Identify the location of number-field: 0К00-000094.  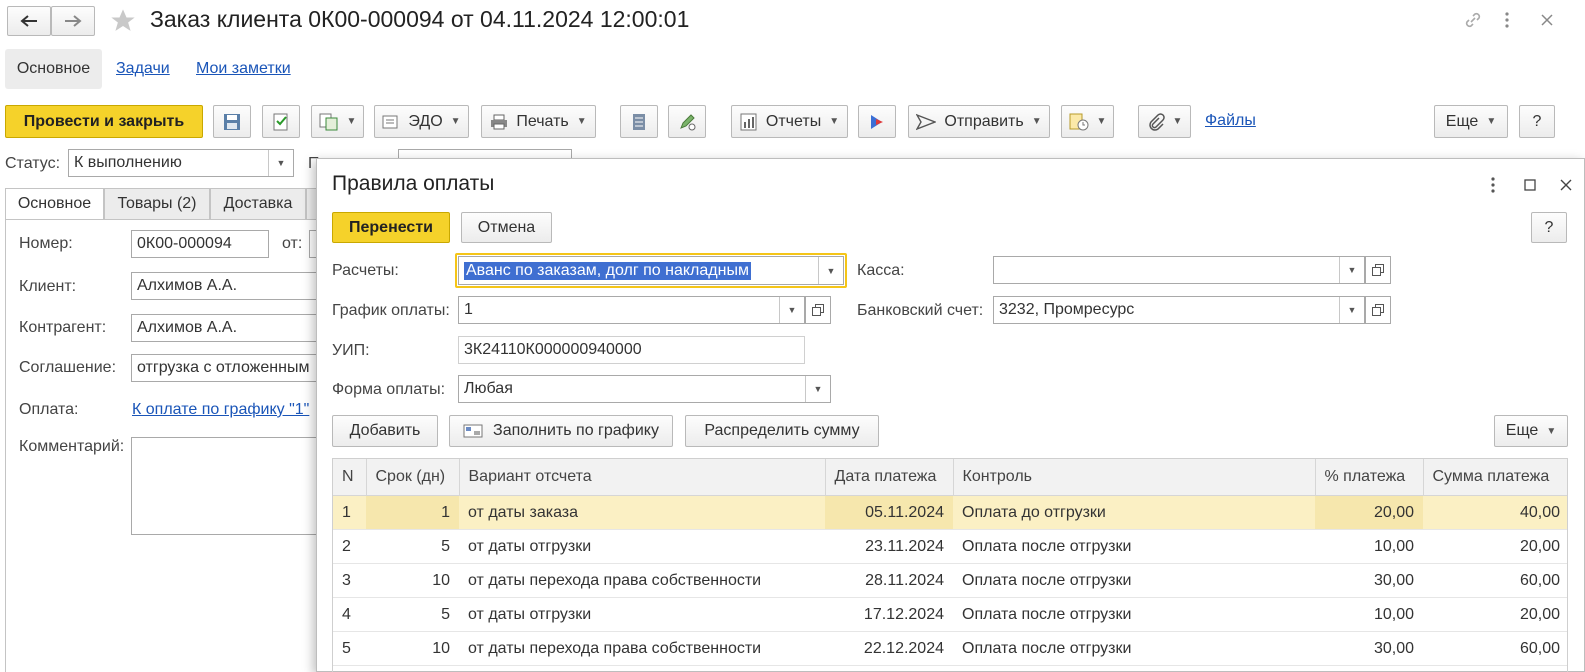
(200, 244).